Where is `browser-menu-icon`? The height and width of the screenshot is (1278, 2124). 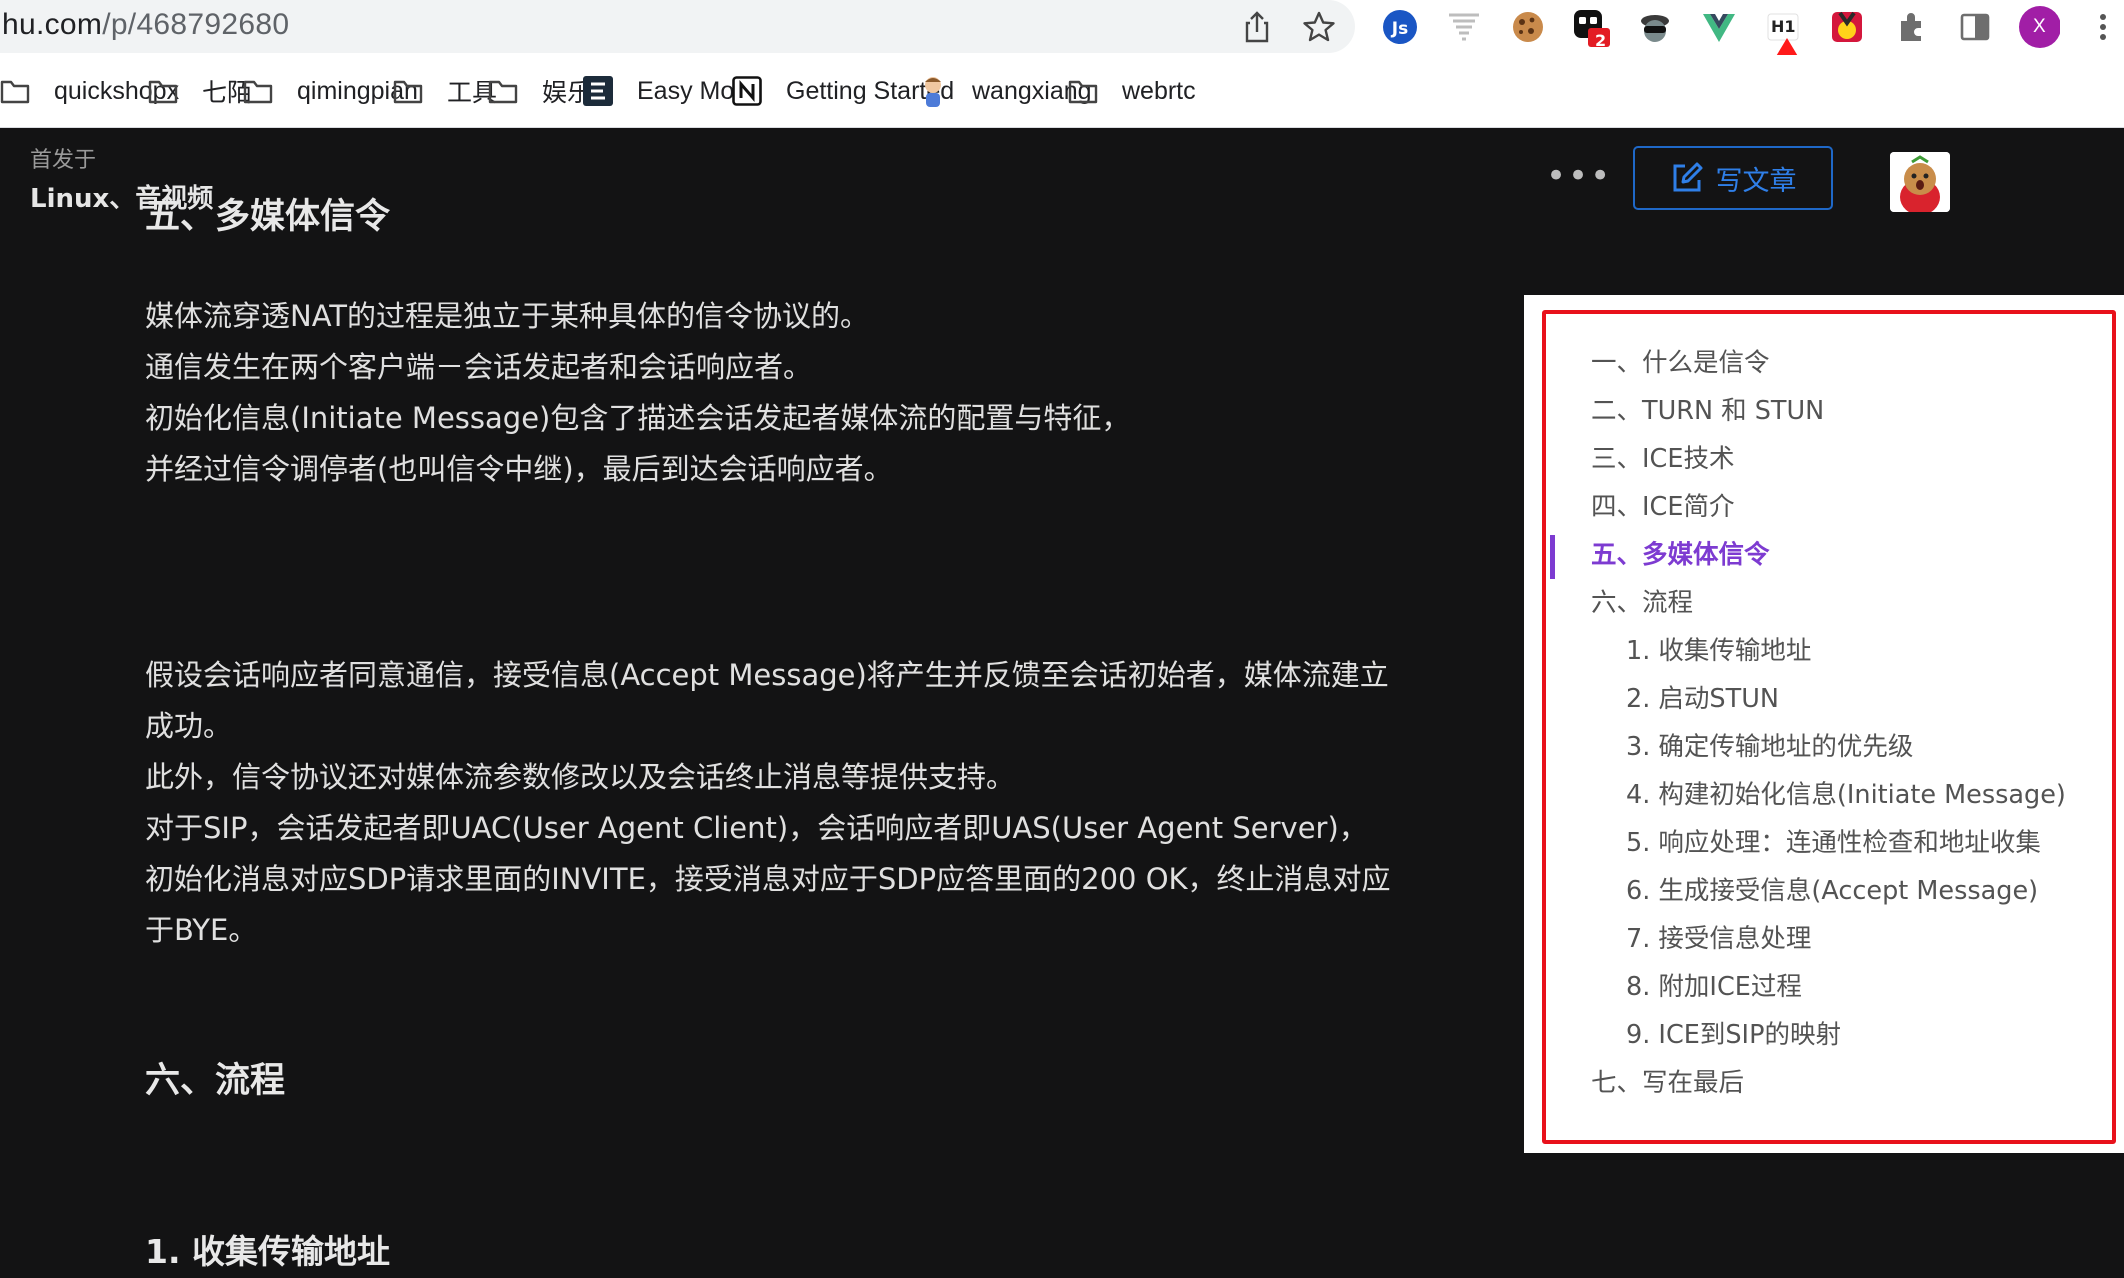 browser-menu-icon is located at coordinates (2103, 27).